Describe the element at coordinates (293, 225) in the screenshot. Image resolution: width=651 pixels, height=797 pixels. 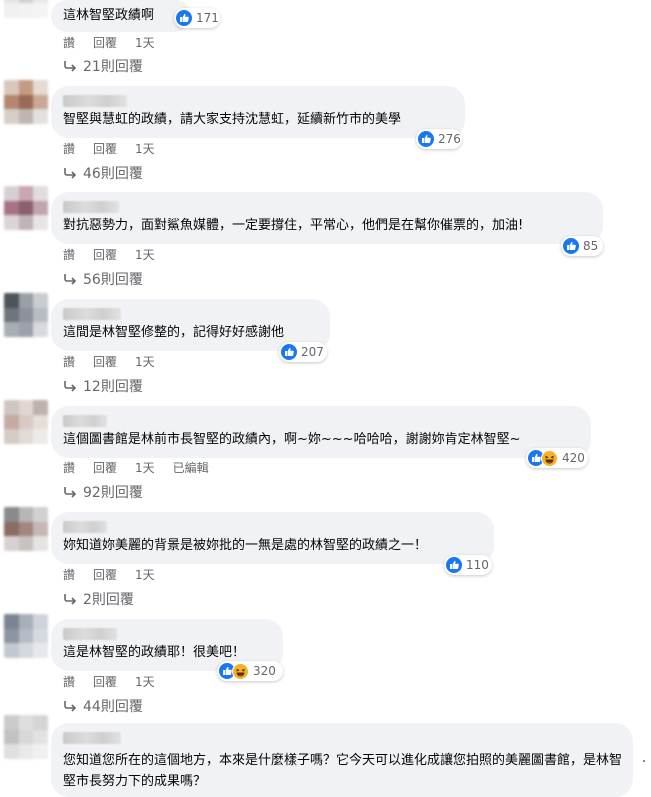
I see `comment-text: 對抗惡勢力，面對鯊魚媒體，一定要撐住，平常心，他們是在幫你催票的，加油!` at that location.